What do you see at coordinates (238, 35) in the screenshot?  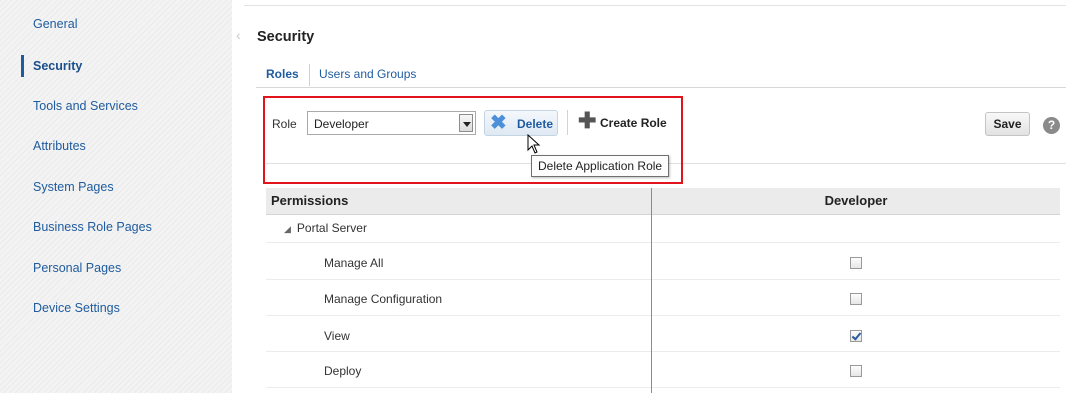 I see `collapse-sidebar-icon: ‹` at bounding box center [238, 35].